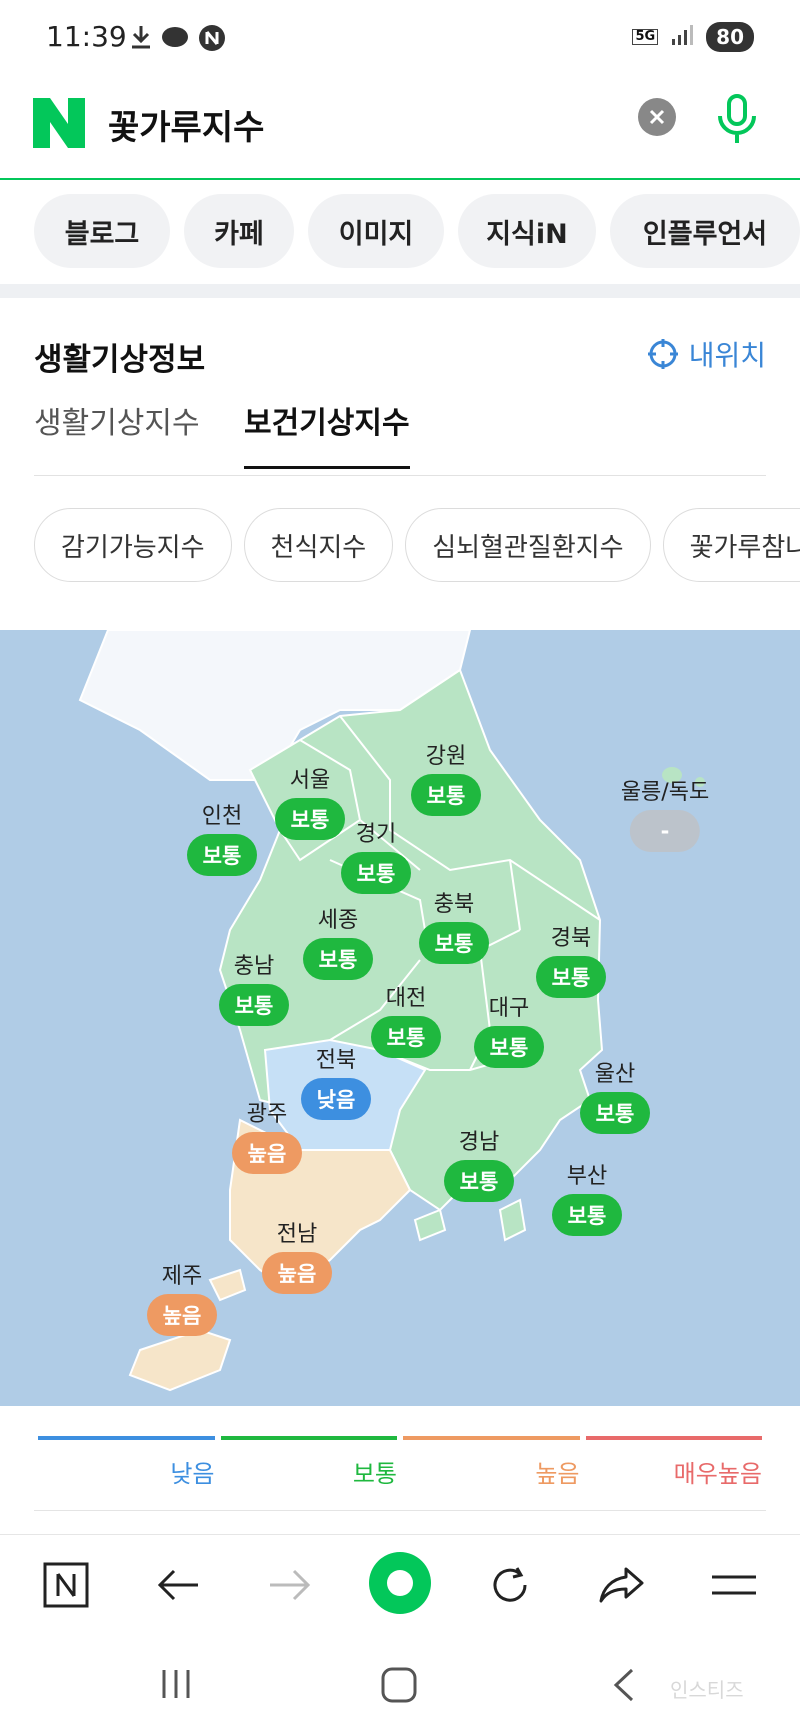 The image size is (800, 1734). What do you see at coordinates (239, 231) in the screenshot?
I see `chip-cafe: 카페` at bounding box center [239, 231].